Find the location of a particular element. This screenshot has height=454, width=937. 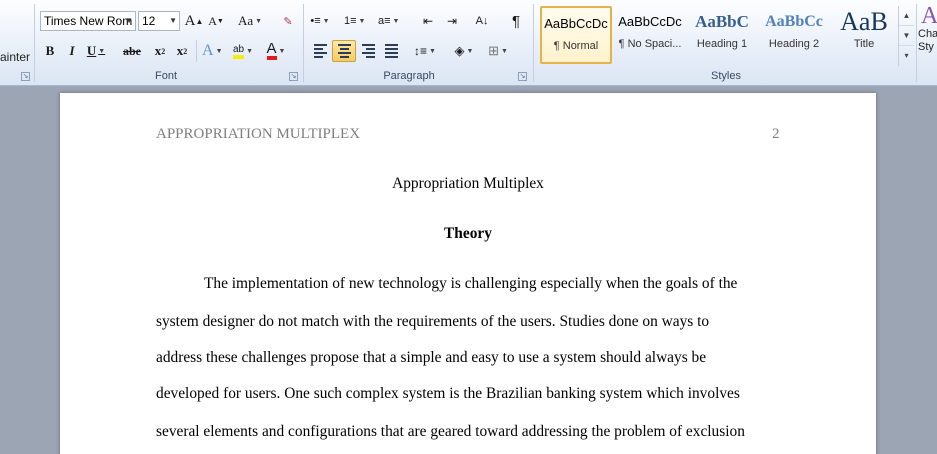

multilevel-list-icon: a≡ is located at coordinates (384, 21).